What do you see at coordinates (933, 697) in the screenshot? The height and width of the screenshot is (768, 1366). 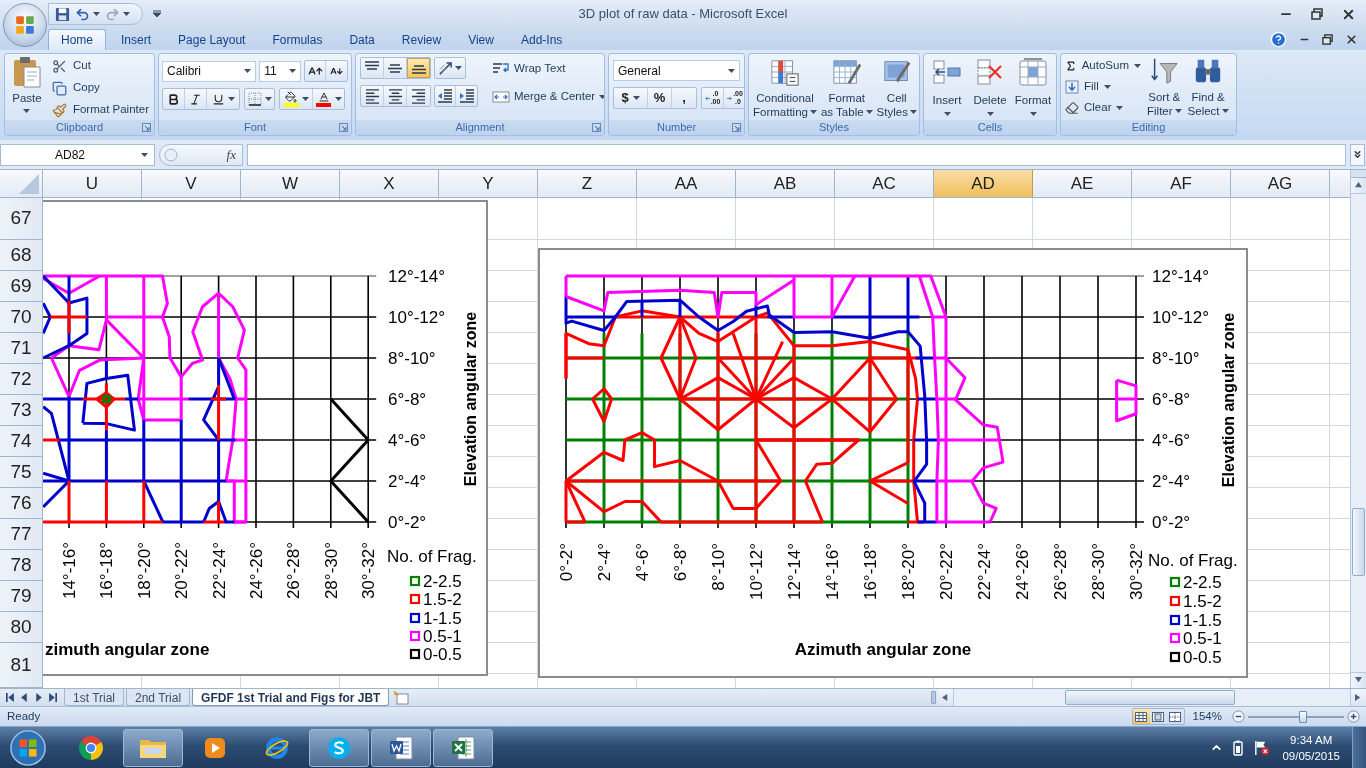 I see `tab-split-handle` at bounding box center [933, 697].